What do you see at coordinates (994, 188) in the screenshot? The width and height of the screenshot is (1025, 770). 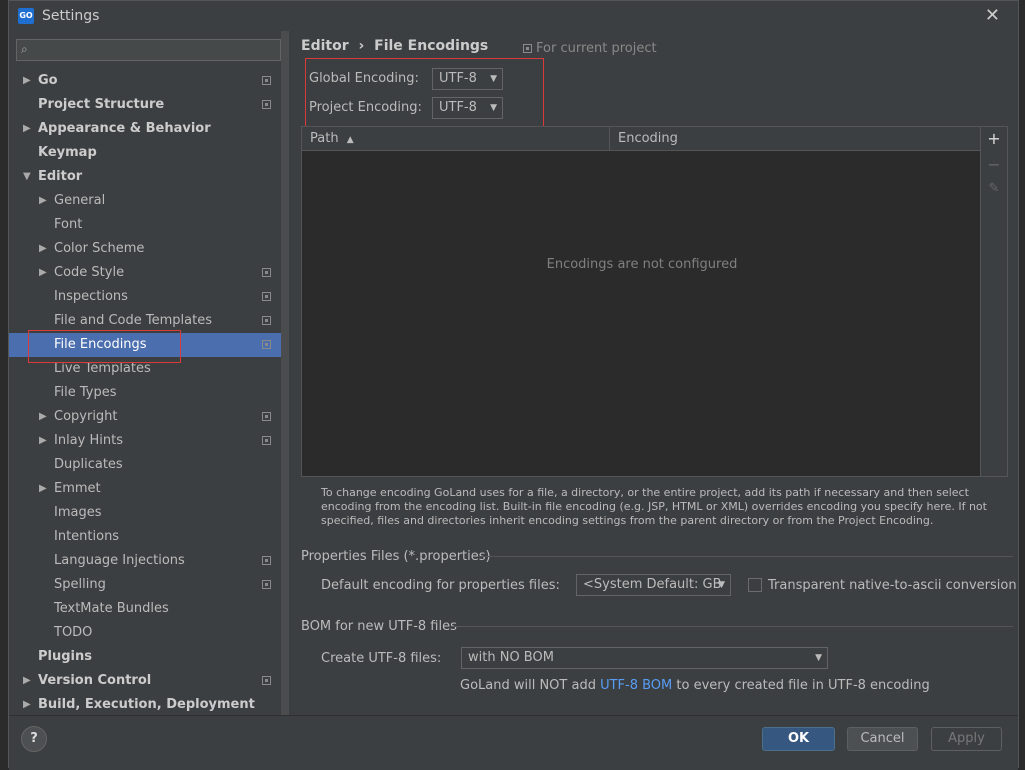 I see `edit-icon: ✎` at bounding box center [994, 188].